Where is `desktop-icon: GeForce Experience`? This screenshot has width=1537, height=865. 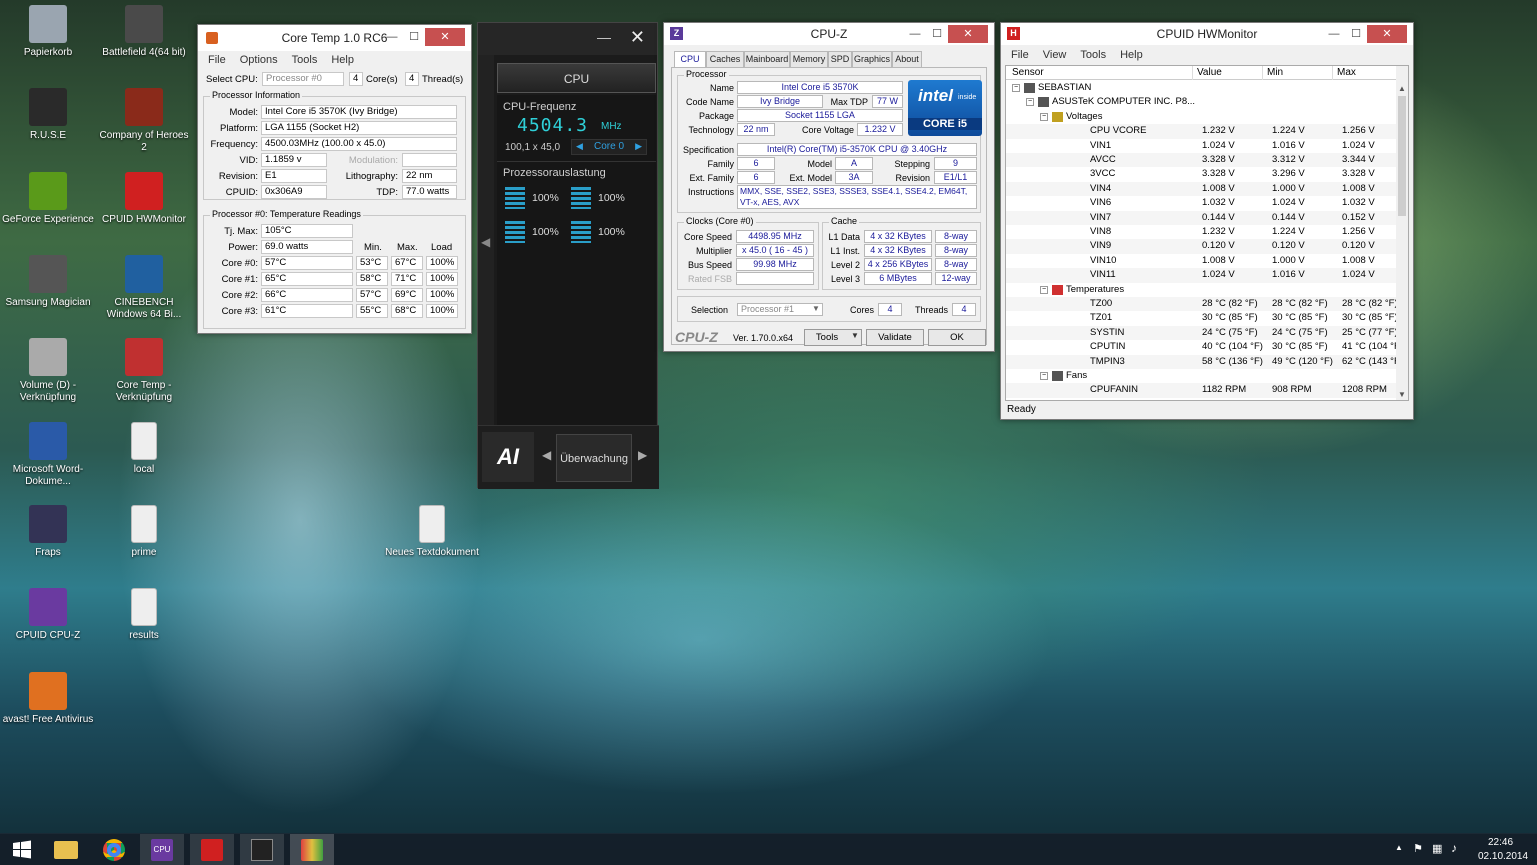 desktop-icon: GeForce Experience is located at coordinates (48, 199).